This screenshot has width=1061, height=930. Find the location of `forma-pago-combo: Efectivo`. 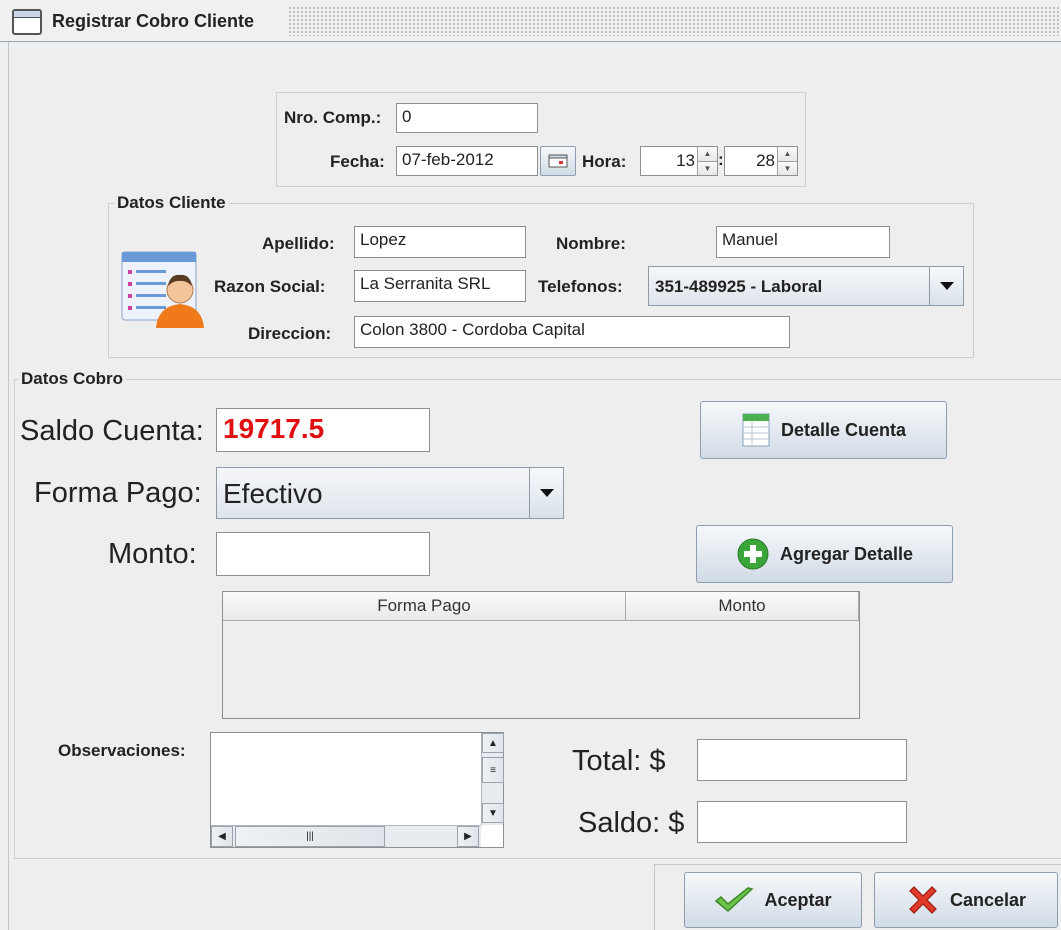

forma-pago-combo: Efectivo is located at coordinates (390, 493).